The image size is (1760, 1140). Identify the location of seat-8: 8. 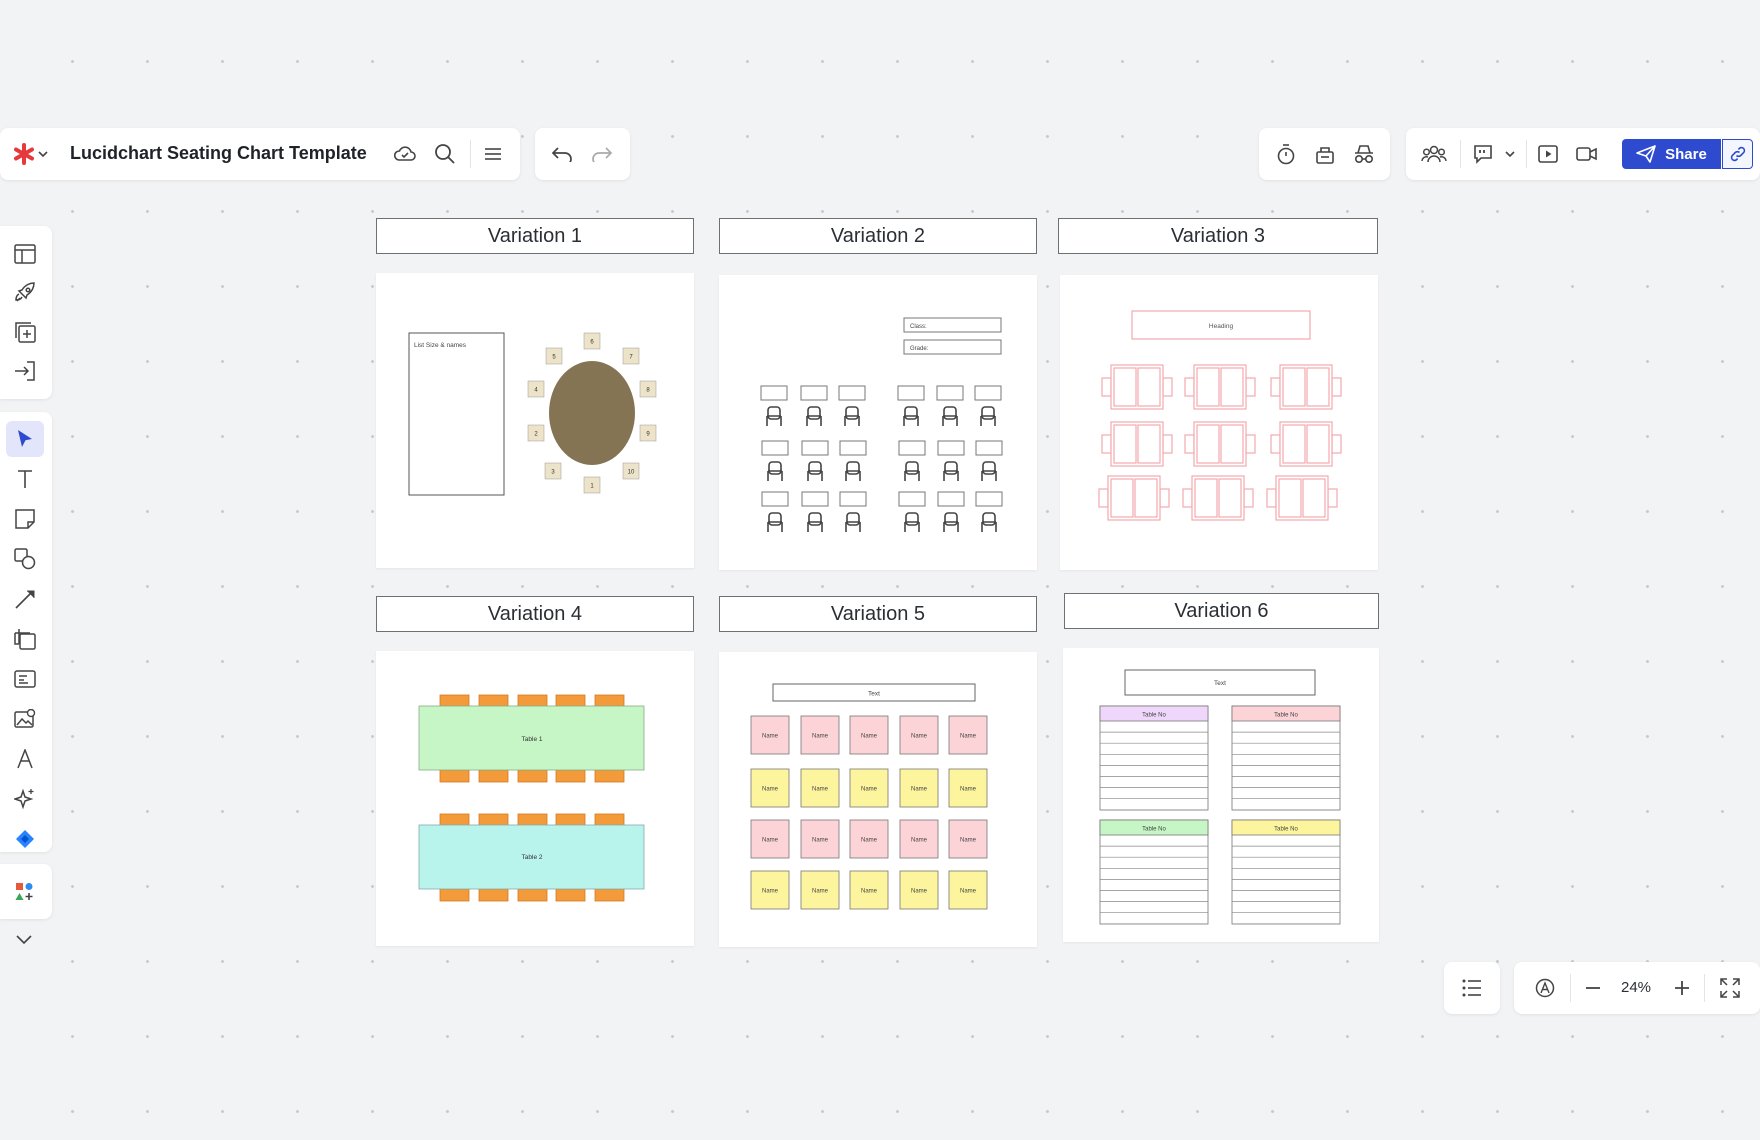
(648, 389).